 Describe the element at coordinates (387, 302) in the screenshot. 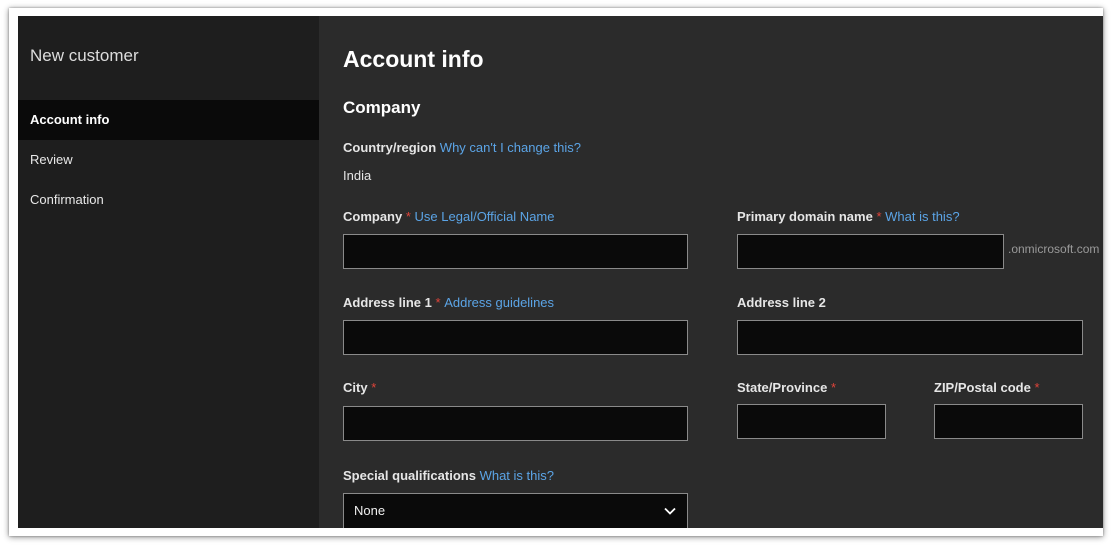

I see `address1-label: Address line 1` at that location.